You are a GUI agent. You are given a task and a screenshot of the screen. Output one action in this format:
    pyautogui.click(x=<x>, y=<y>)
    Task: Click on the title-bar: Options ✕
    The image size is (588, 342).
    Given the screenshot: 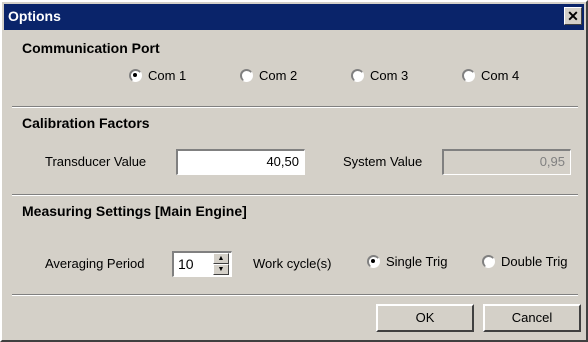 What is the action you would take?
    pyautogui.click(x=294, y=17)
    